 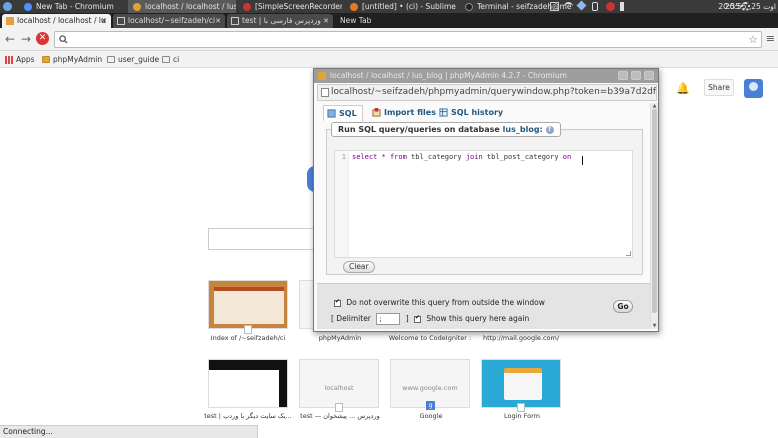 What do you see at coordinates (623, 75) in the screenshot?
I see `minimize-button` at bounding box center [623, 75].